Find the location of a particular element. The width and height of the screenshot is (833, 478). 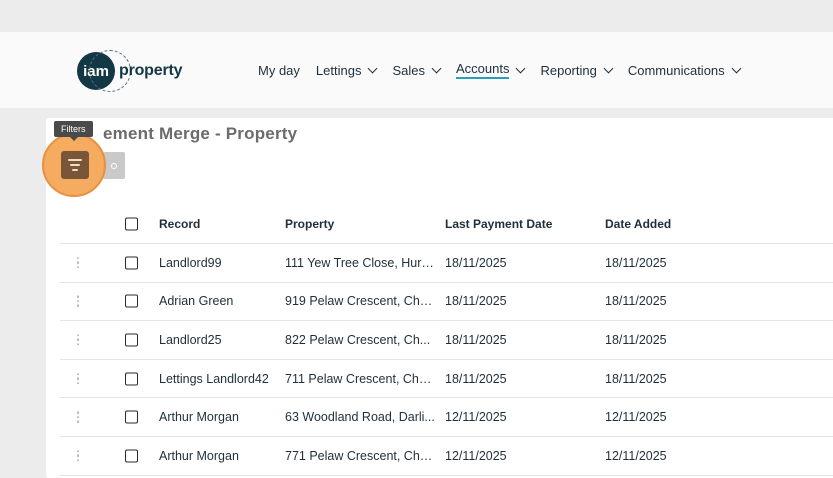

nav-communications: Communications is located at coordinates (684, 70).